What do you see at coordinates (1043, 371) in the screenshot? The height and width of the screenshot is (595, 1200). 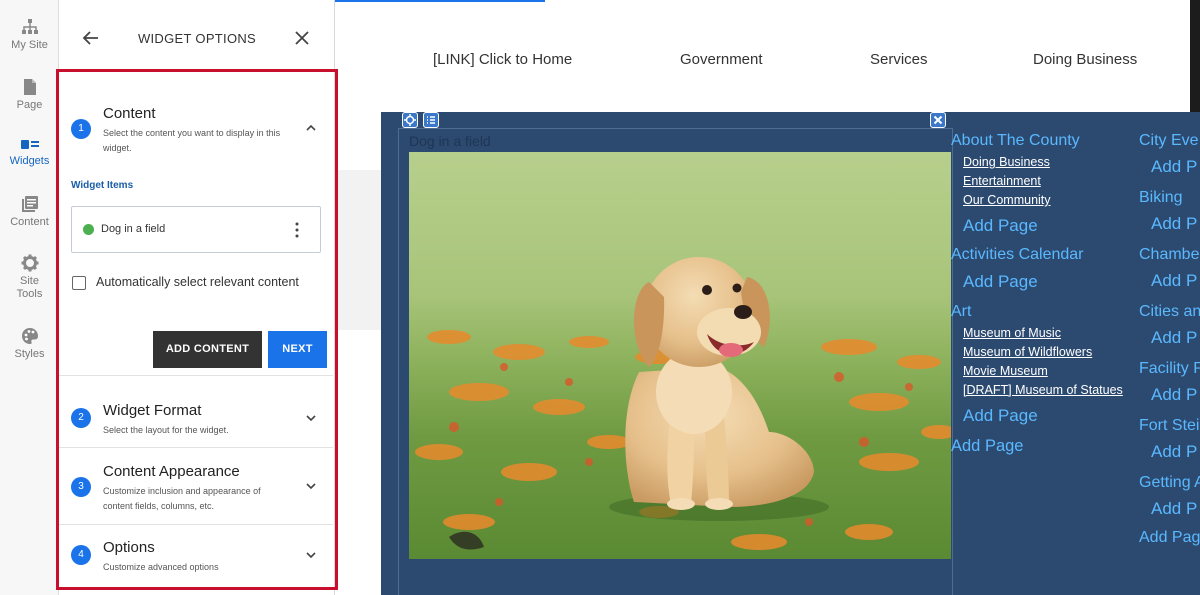 I see `link-movie-museum: Movie Museum` at bounding box center [1043, 371].